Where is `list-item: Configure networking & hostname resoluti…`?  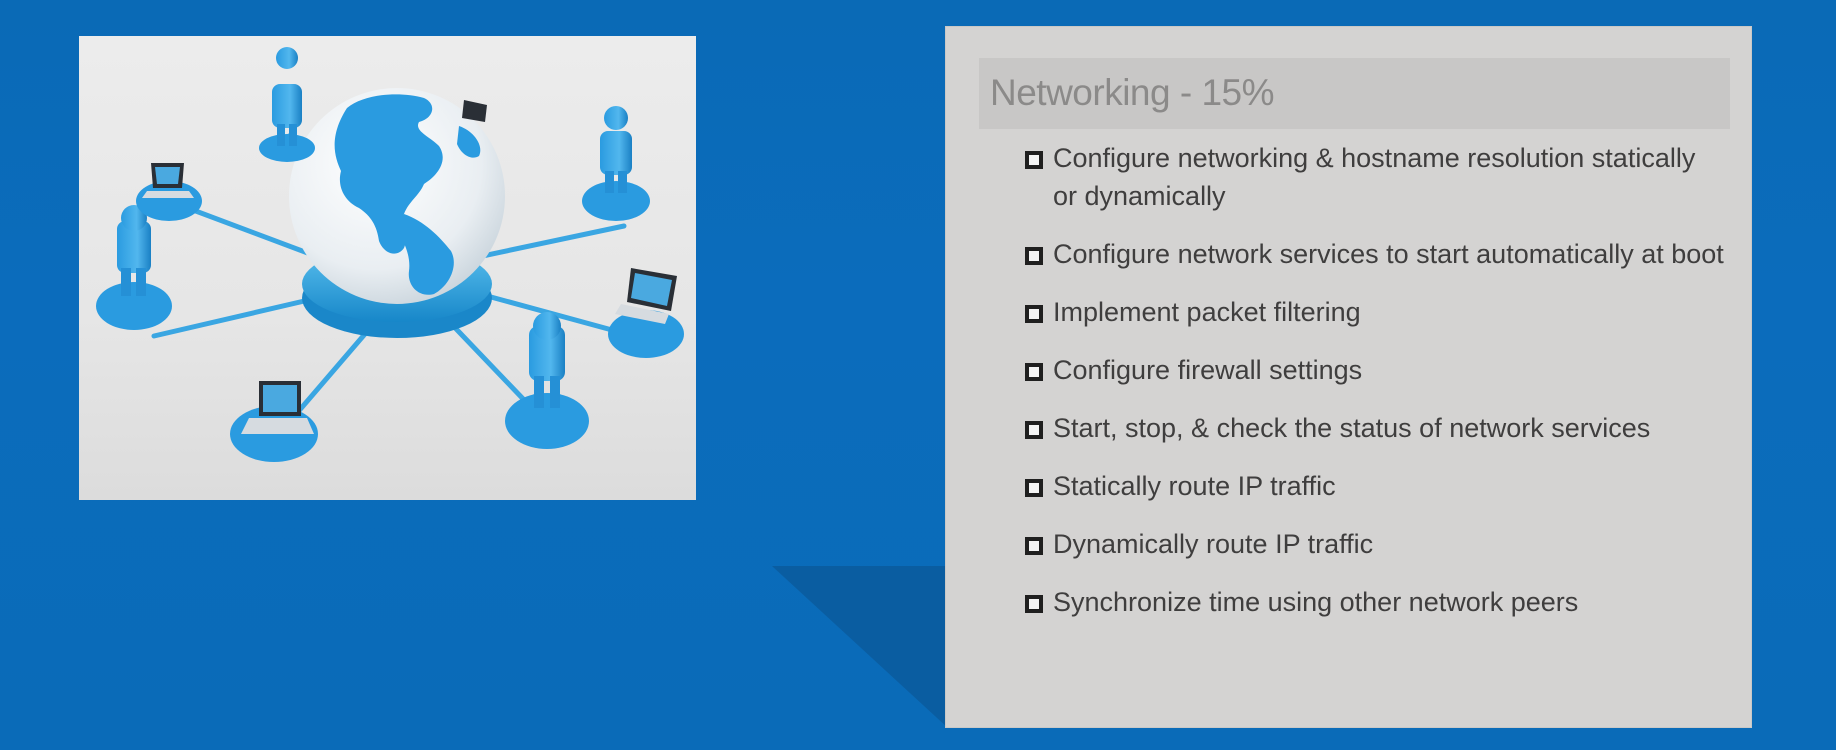 list-item: Configure networking & hostname resoluti… is located at coordinates (1374, 177).